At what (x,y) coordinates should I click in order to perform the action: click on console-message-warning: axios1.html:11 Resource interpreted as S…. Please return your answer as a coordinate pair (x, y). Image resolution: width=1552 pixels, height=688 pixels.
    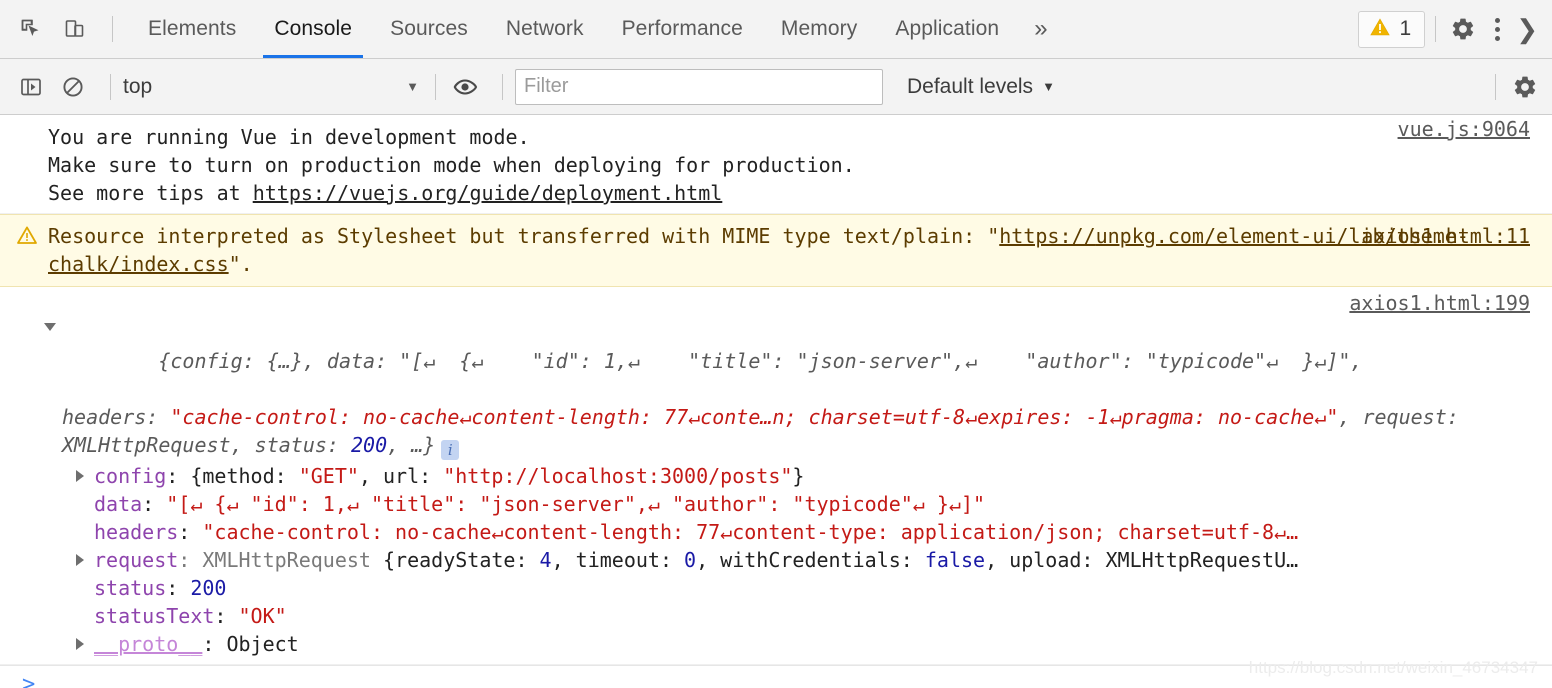
    Looking at the image, I should click on (776, 250).